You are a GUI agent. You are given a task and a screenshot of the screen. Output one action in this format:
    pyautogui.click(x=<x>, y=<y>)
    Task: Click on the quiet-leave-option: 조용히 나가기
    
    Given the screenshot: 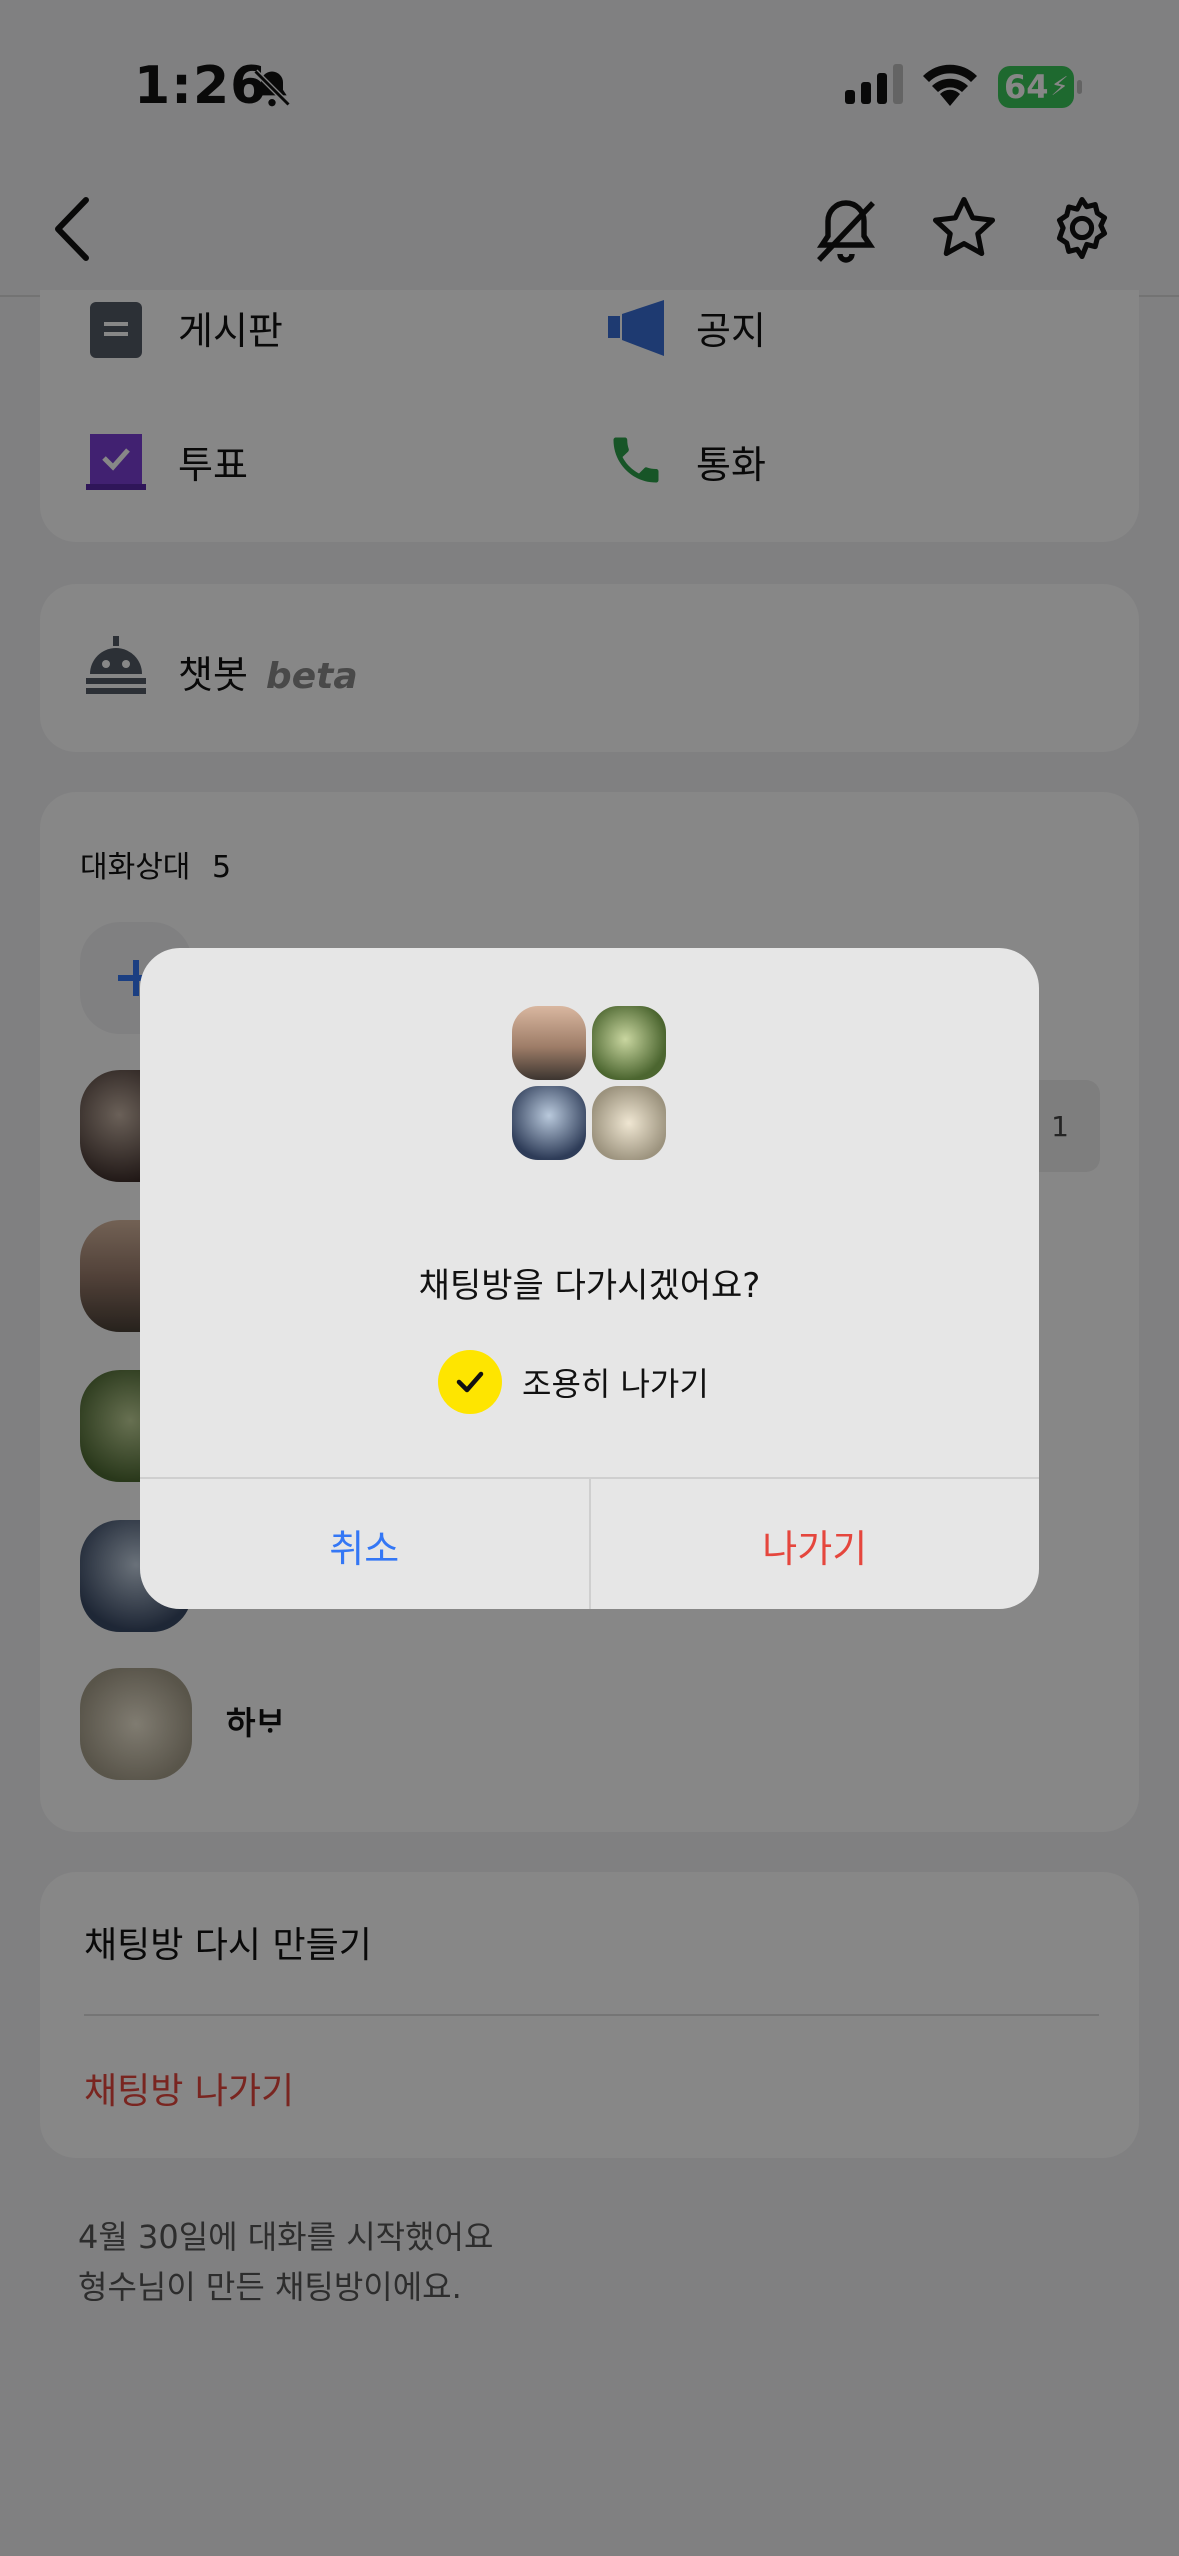 What is the action you would take?
    pyautogui.click(x=573, y=1382)
    